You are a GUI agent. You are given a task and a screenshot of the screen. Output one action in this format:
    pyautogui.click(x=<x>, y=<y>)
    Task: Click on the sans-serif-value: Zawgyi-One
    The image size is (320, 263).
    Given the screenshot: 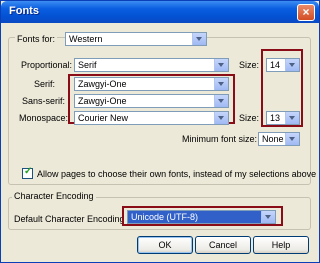 What is the action you would take?
    pyautogui.click(x=102, y=101)
    